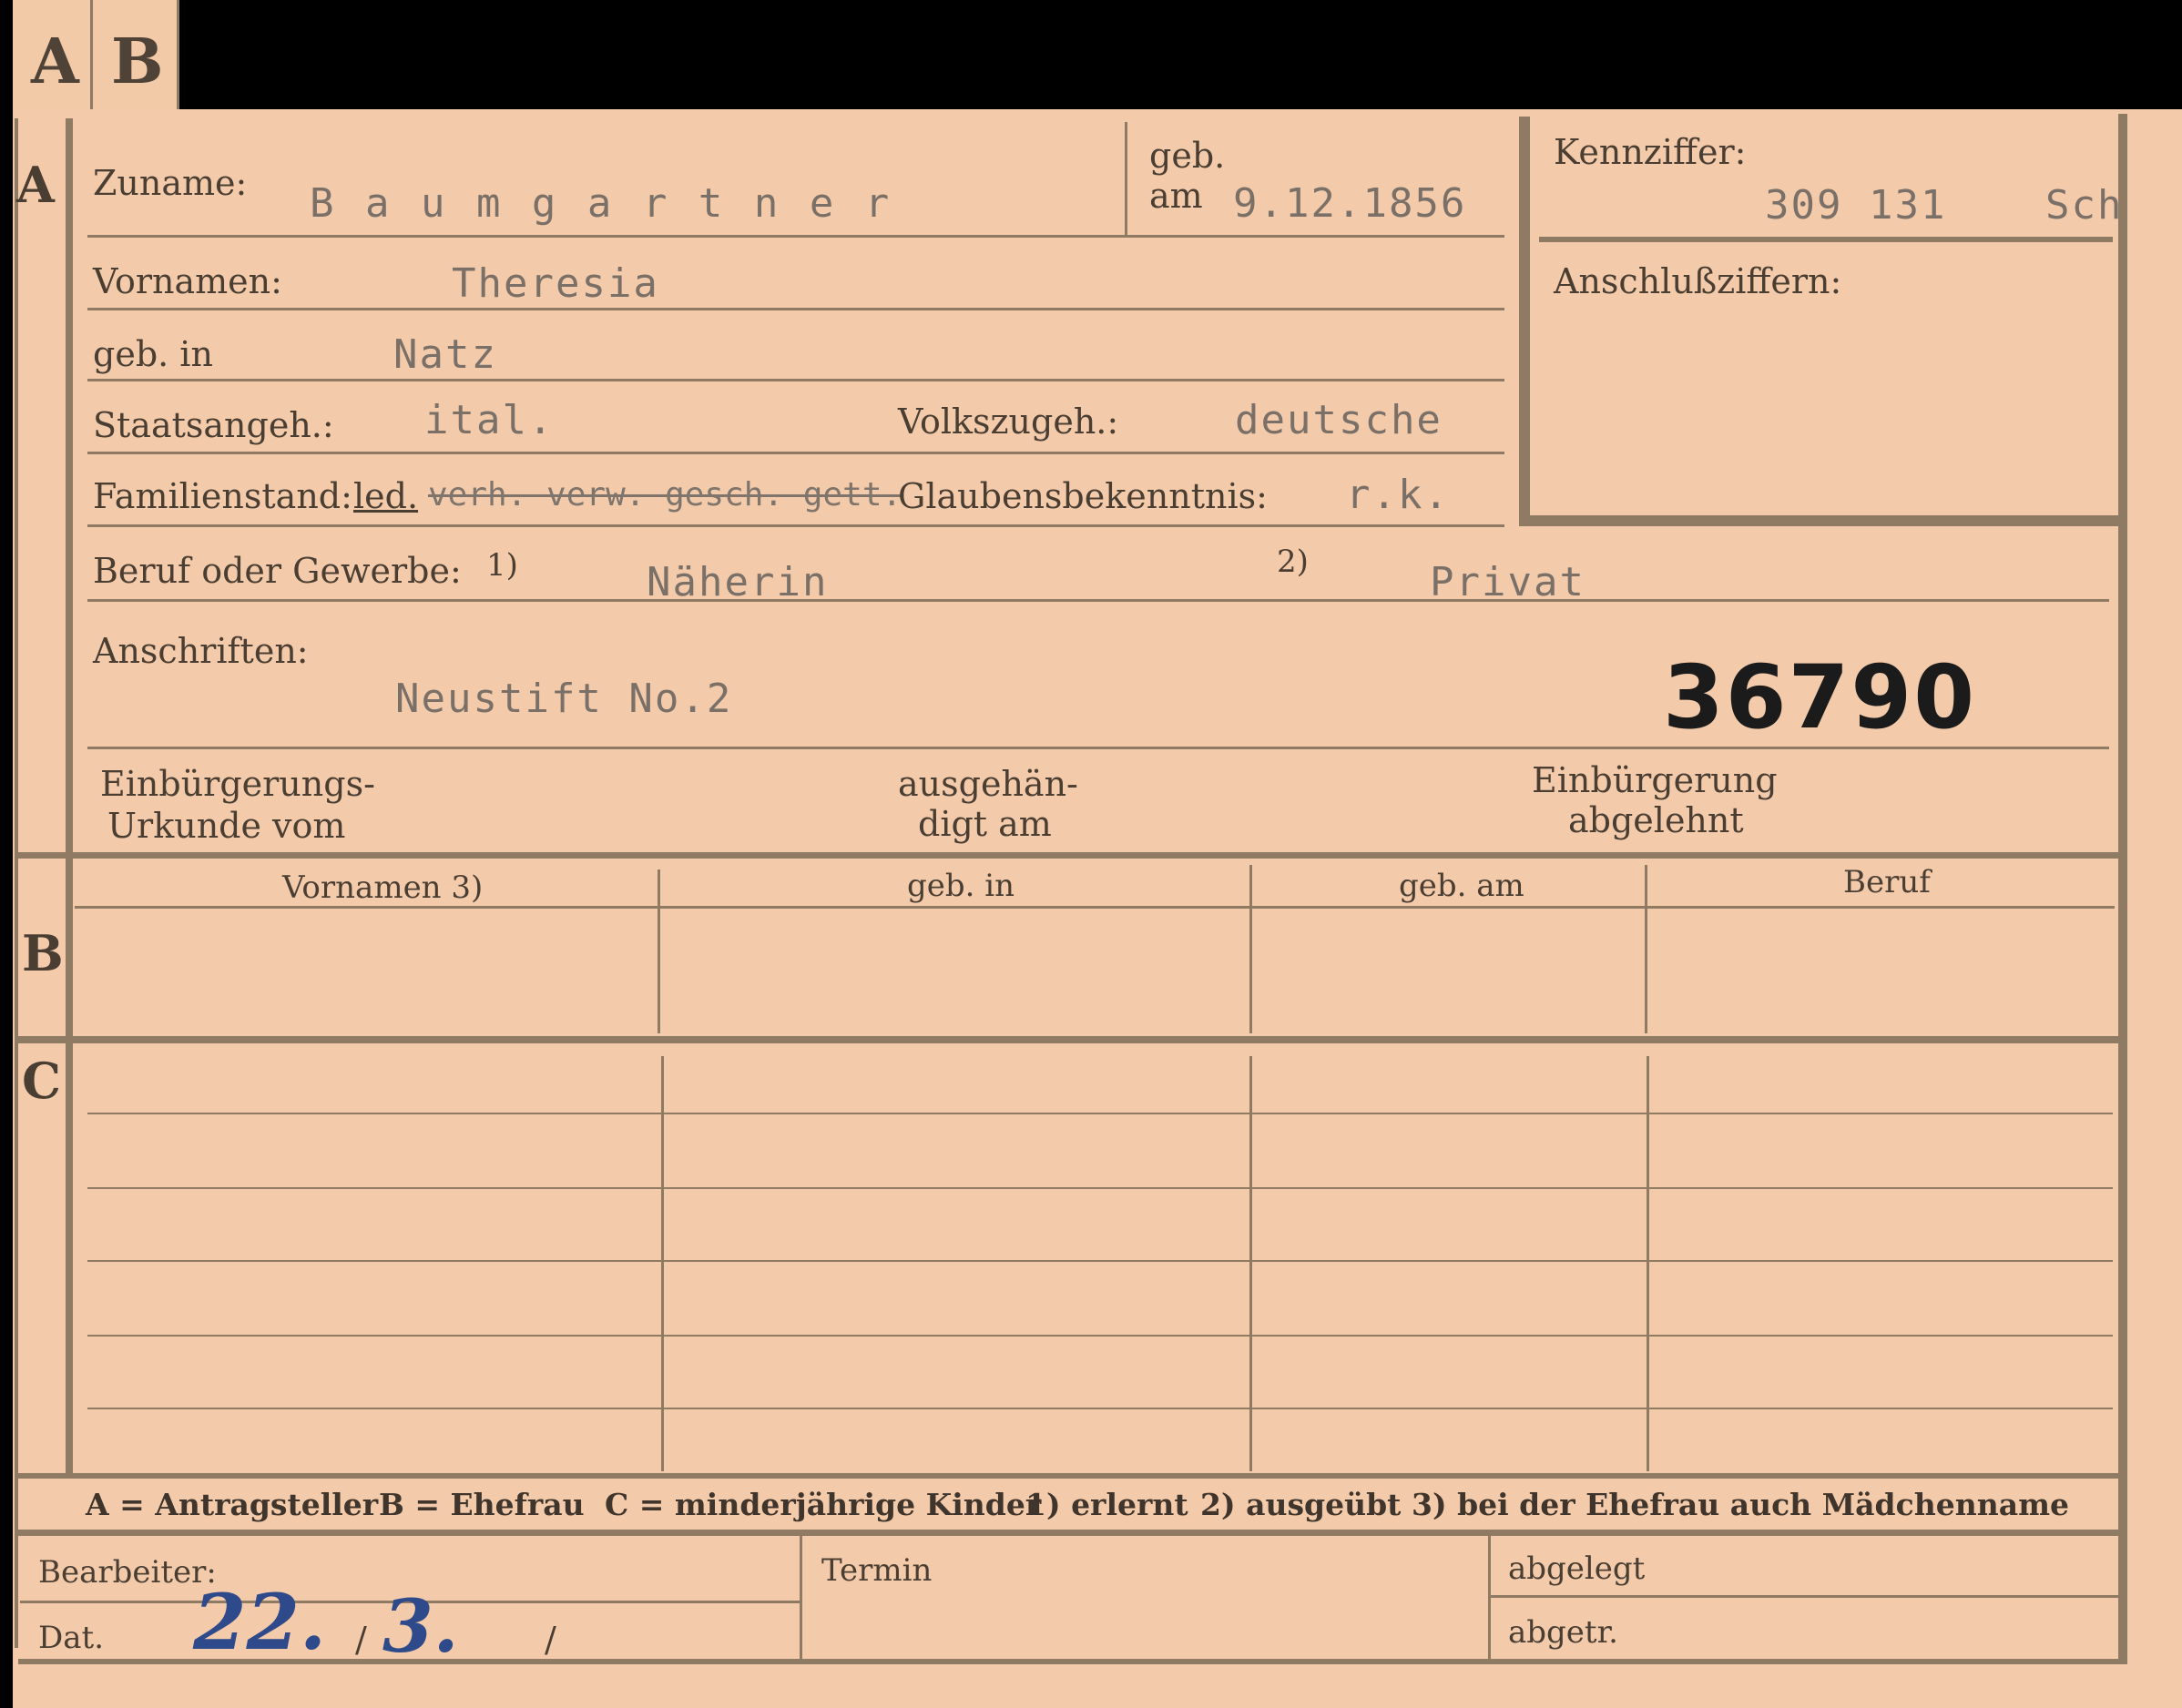  I want to click on gebin-rule, so click(795, 380).